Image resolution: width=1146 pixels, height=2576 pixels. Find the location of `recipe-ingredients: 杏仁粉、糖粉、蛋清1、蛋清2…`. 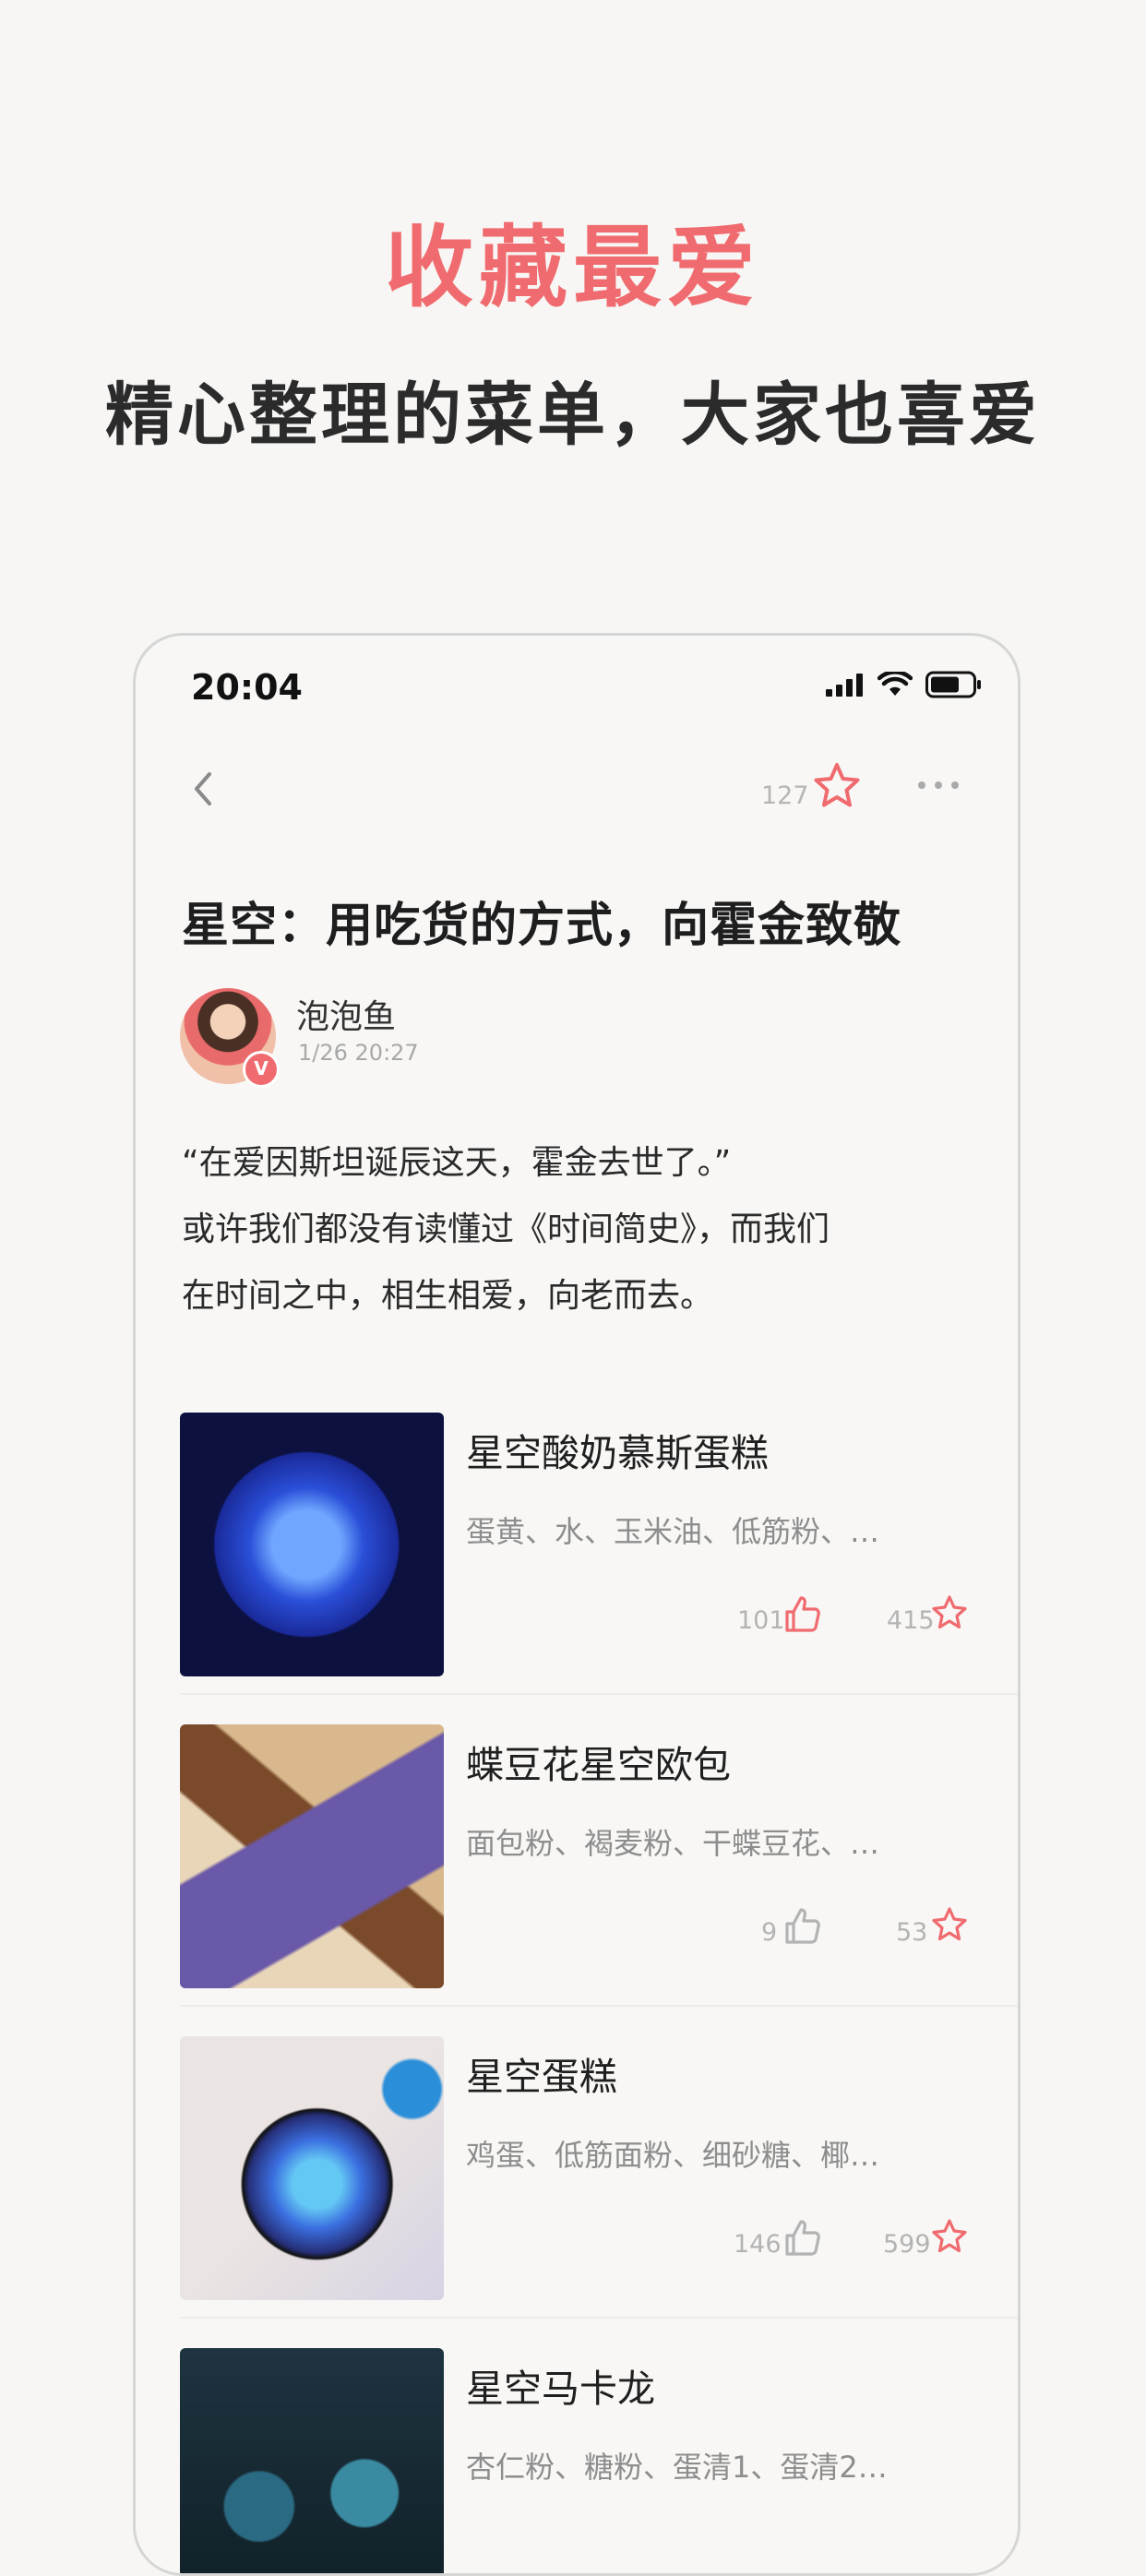

recipe-ingredients: 杏仁粉、糖粉、蛋清1、蛋清2… is located at coordinates (677, 2467).